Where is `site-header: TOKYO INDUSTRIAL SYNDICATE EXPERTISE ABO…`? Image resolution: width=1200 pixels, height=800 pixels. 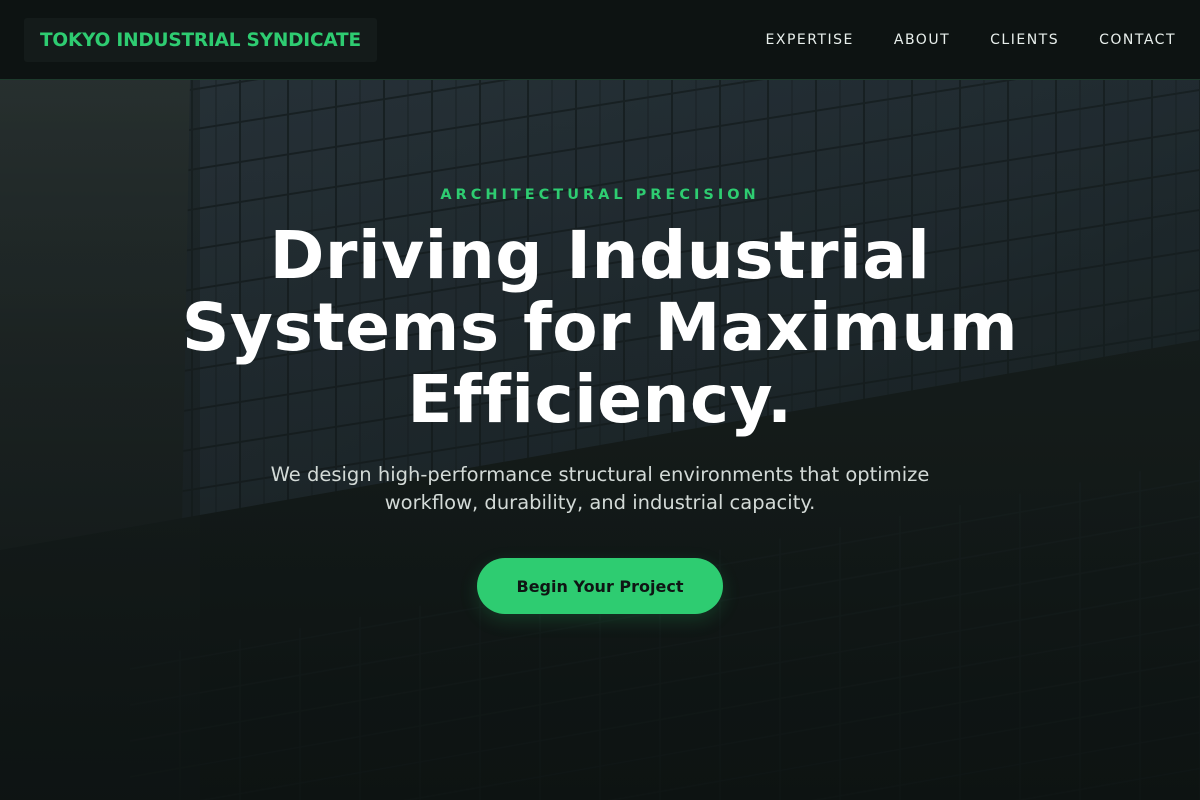 site-header: TOKYO INDUSTRIAL SYNDICATE EXPERTISE ABO… is located at coordinates (600, 40).